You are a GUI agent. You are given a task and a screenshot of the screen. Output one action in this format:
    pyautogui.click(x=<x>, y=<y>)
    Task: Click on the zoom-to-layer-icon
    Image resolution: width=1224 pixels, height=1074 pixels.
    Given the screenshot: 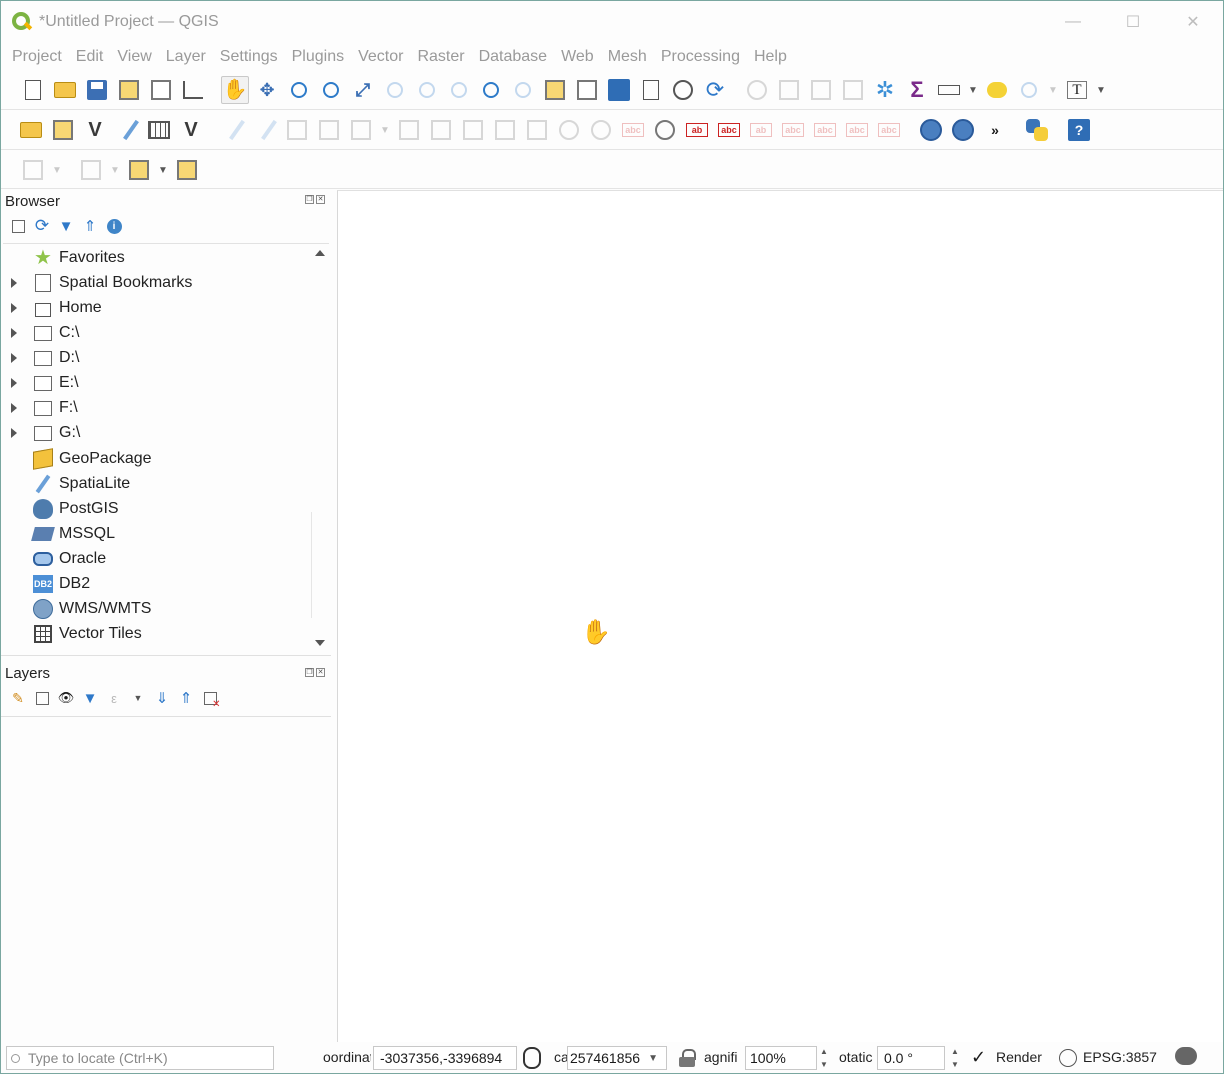 What is the action you would take?
    pyautogui.click(x=427, y=90)
    